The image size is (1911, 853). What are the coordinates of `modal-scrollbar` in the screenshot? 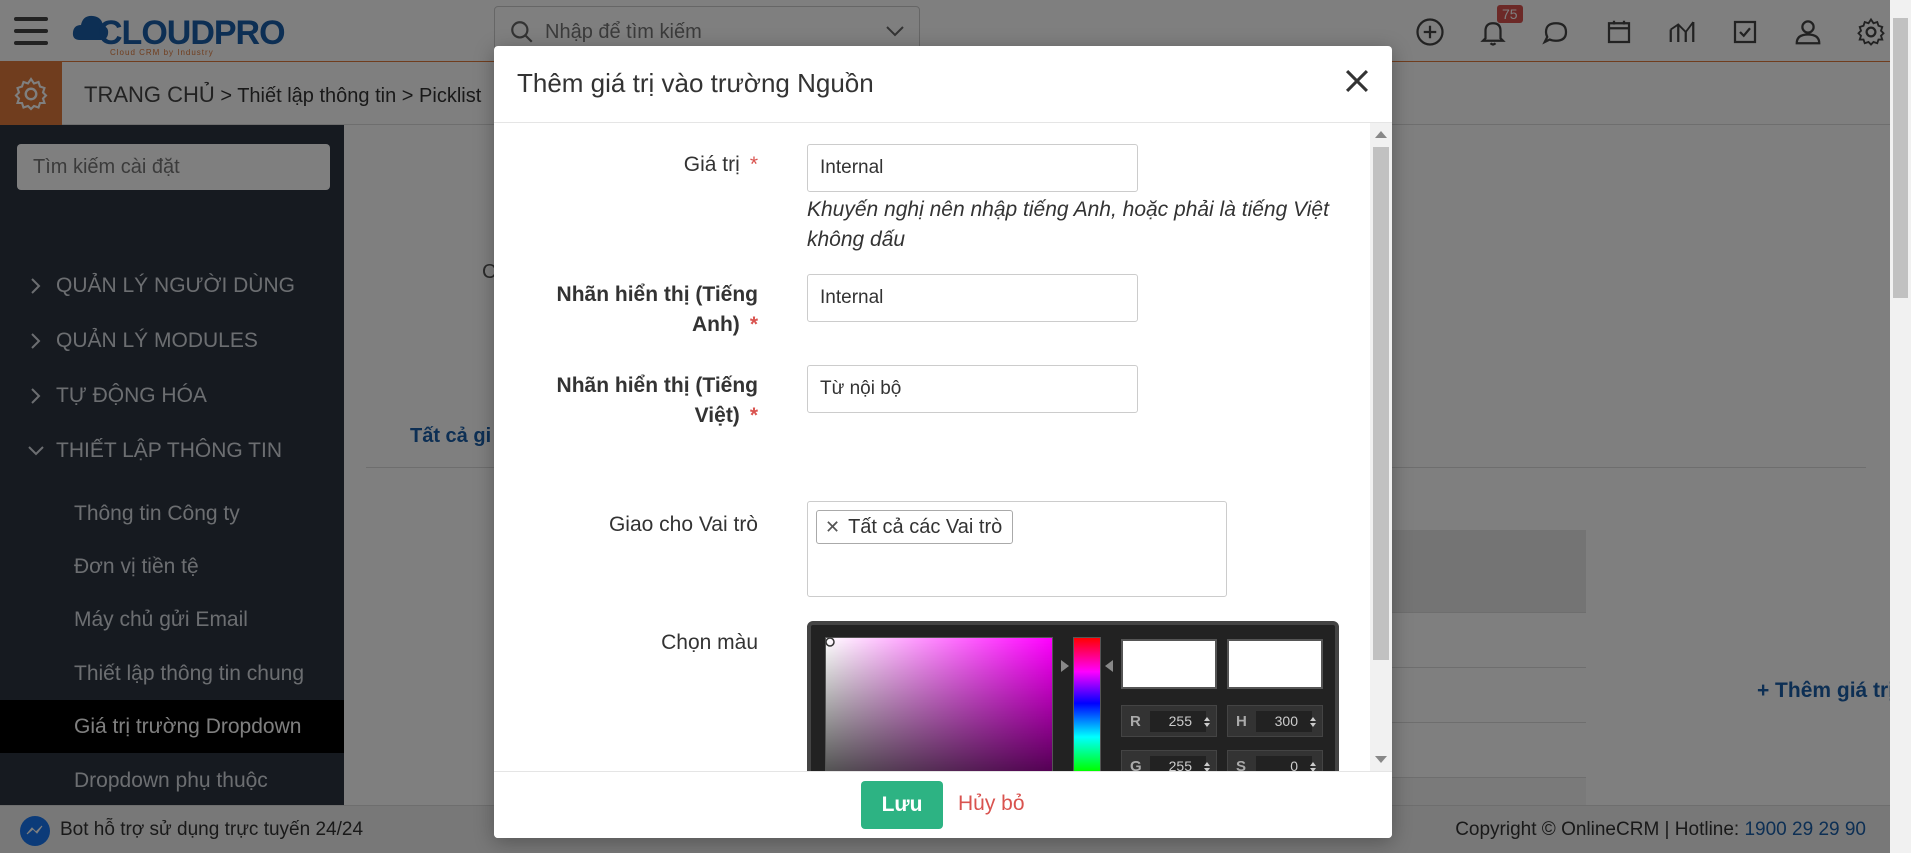 It's located at (1381, 447).